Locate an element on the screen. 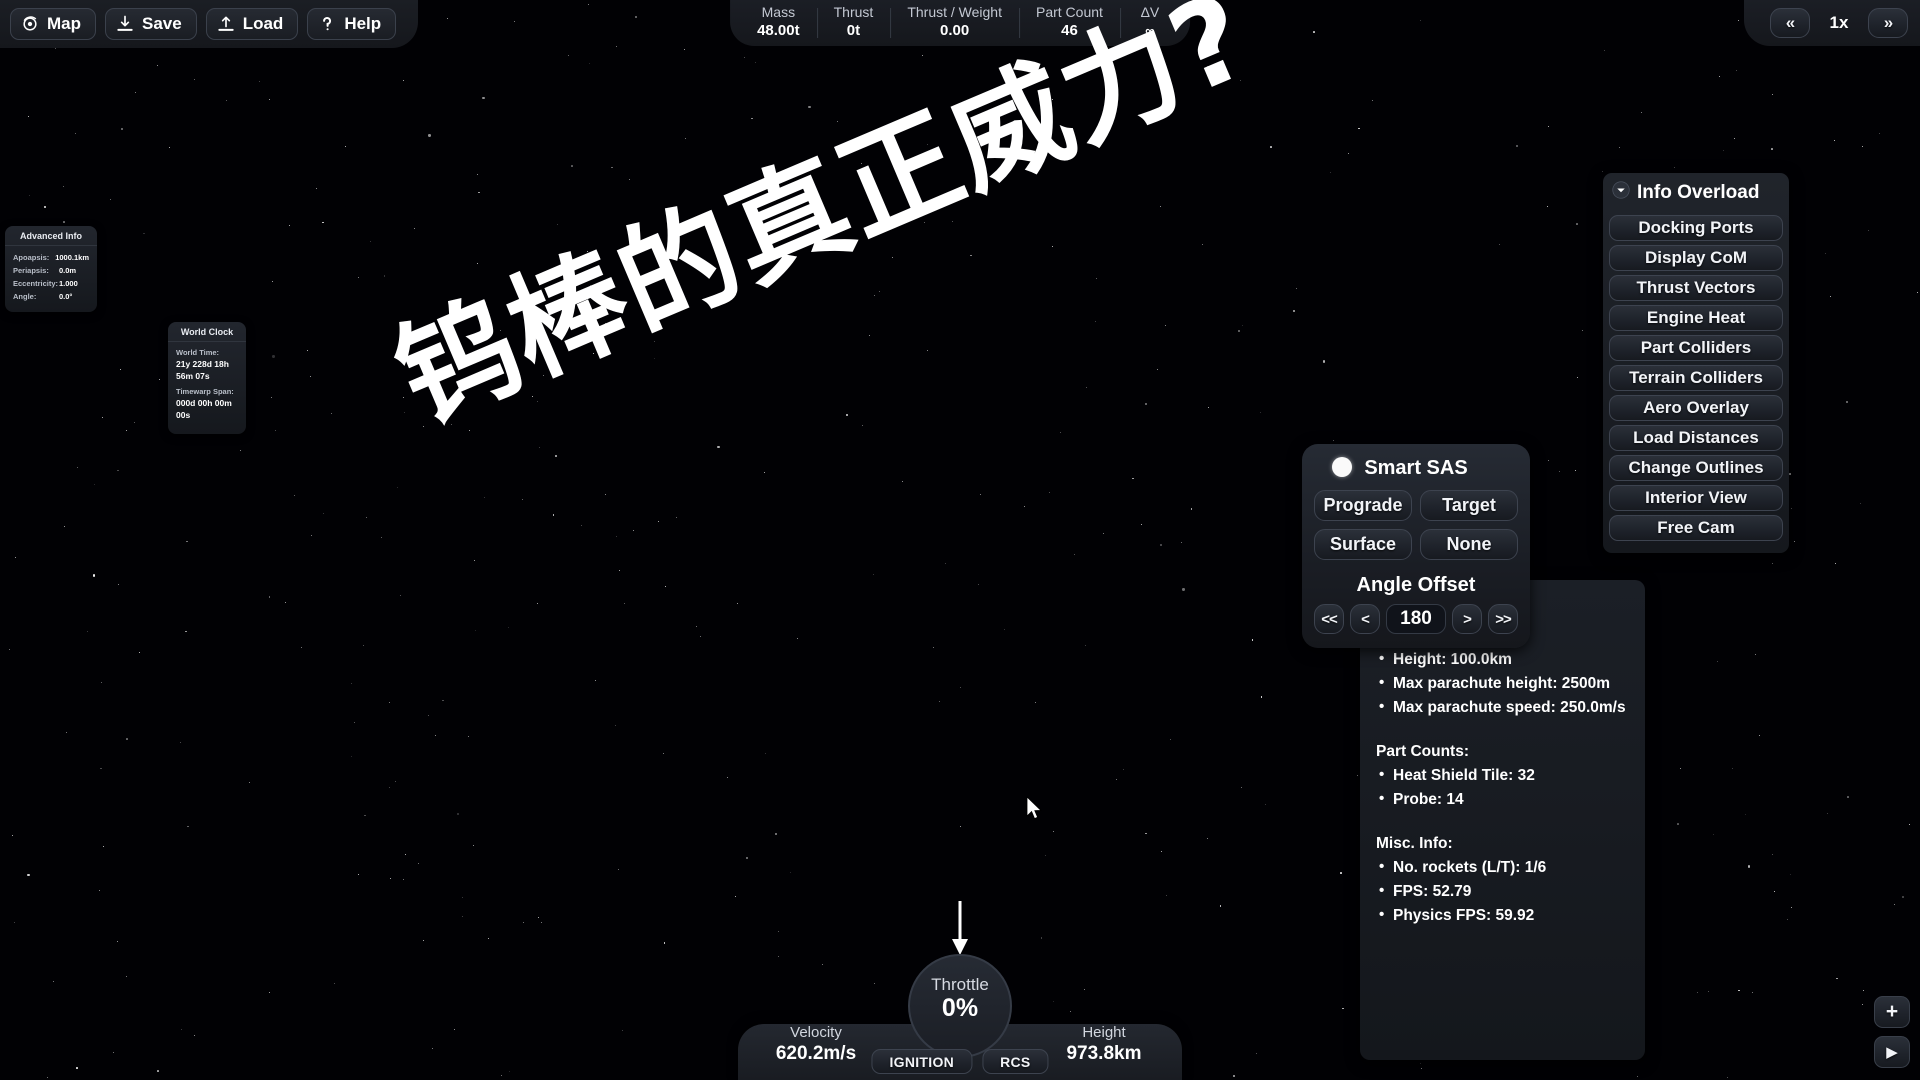  sas-mode-target-button: Target is located at coordinates (1469, 505).